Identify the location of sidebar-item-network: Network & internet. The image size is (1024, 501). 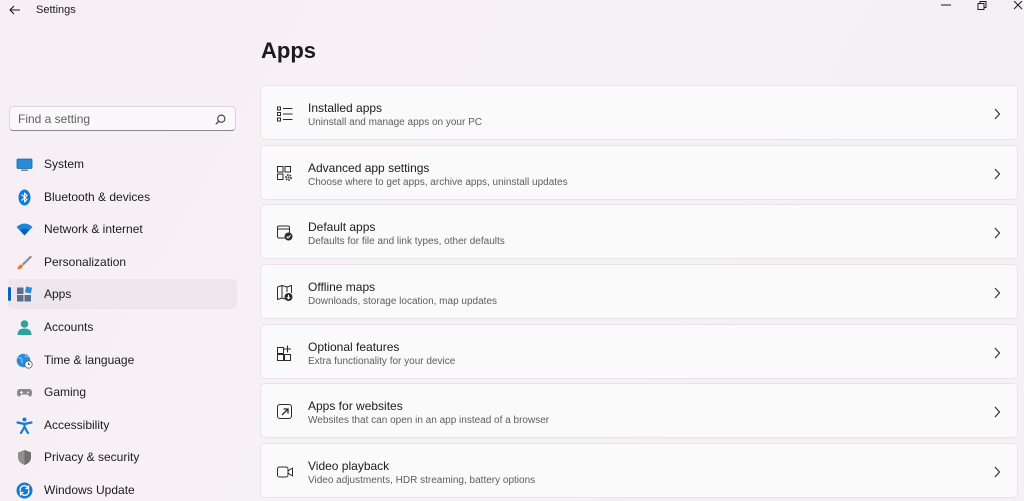
(122, 229).